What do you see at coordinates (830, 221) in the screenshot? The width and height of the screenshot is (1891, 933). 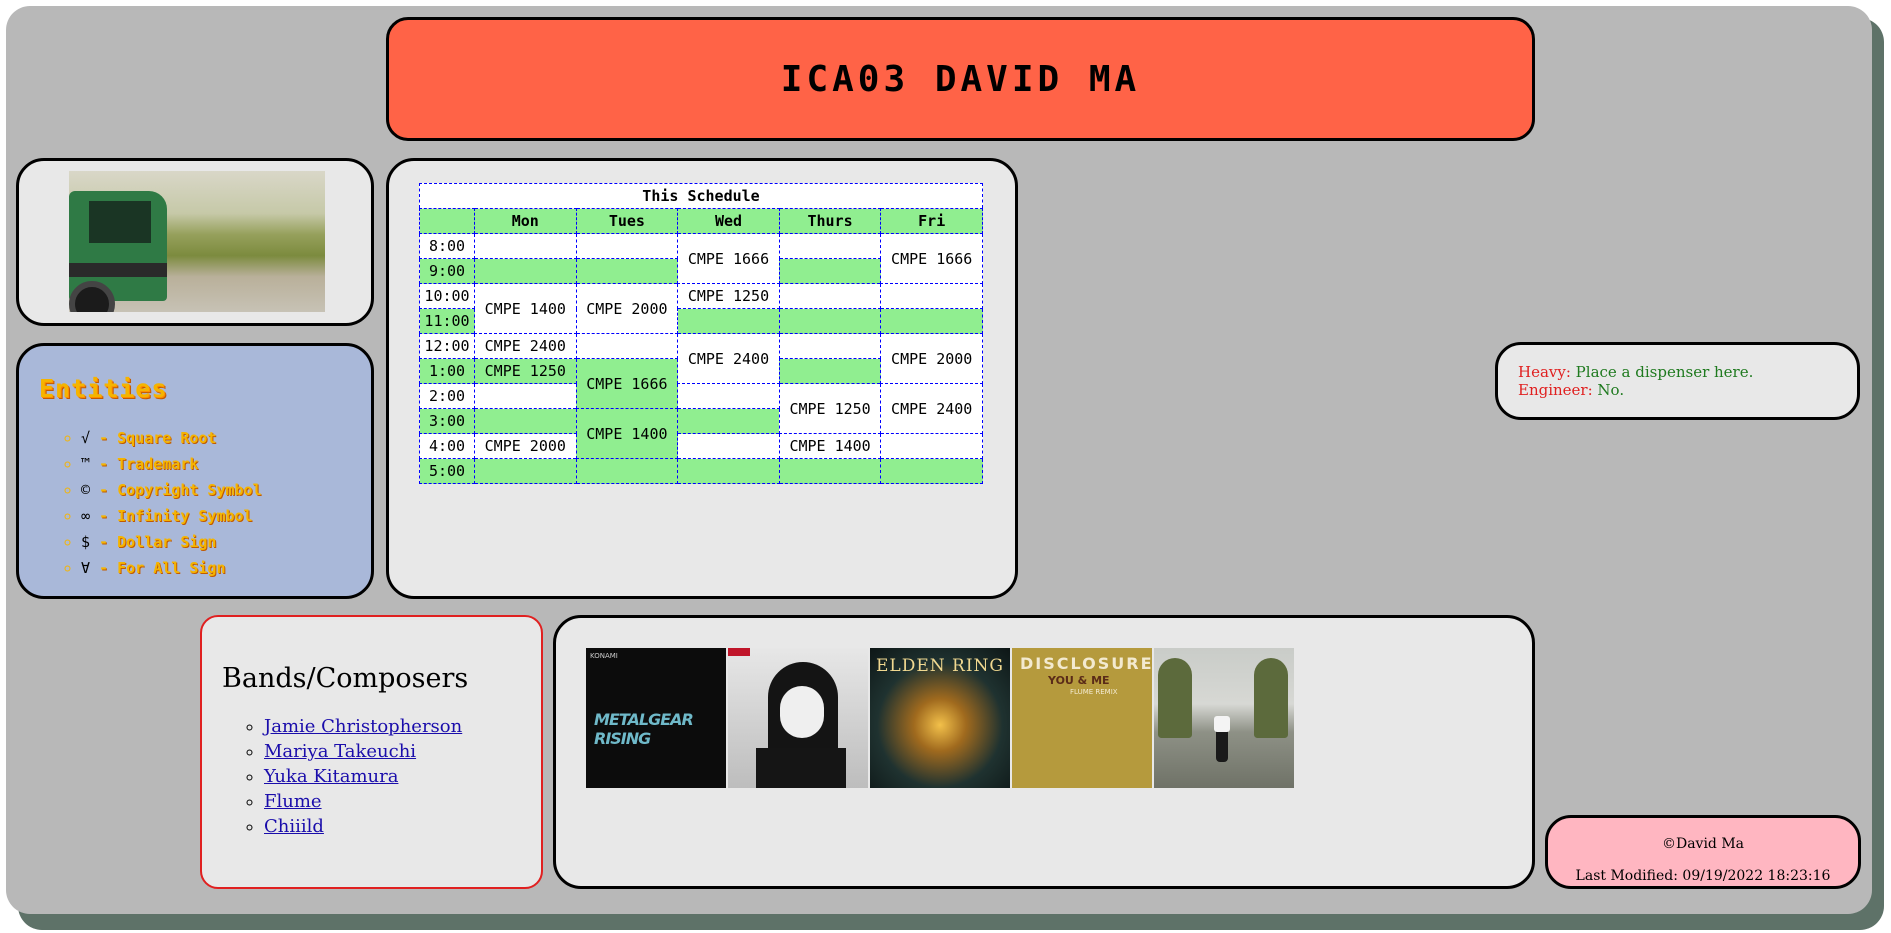 I see `day-header: Thurs` at bounding box center [830, 221].